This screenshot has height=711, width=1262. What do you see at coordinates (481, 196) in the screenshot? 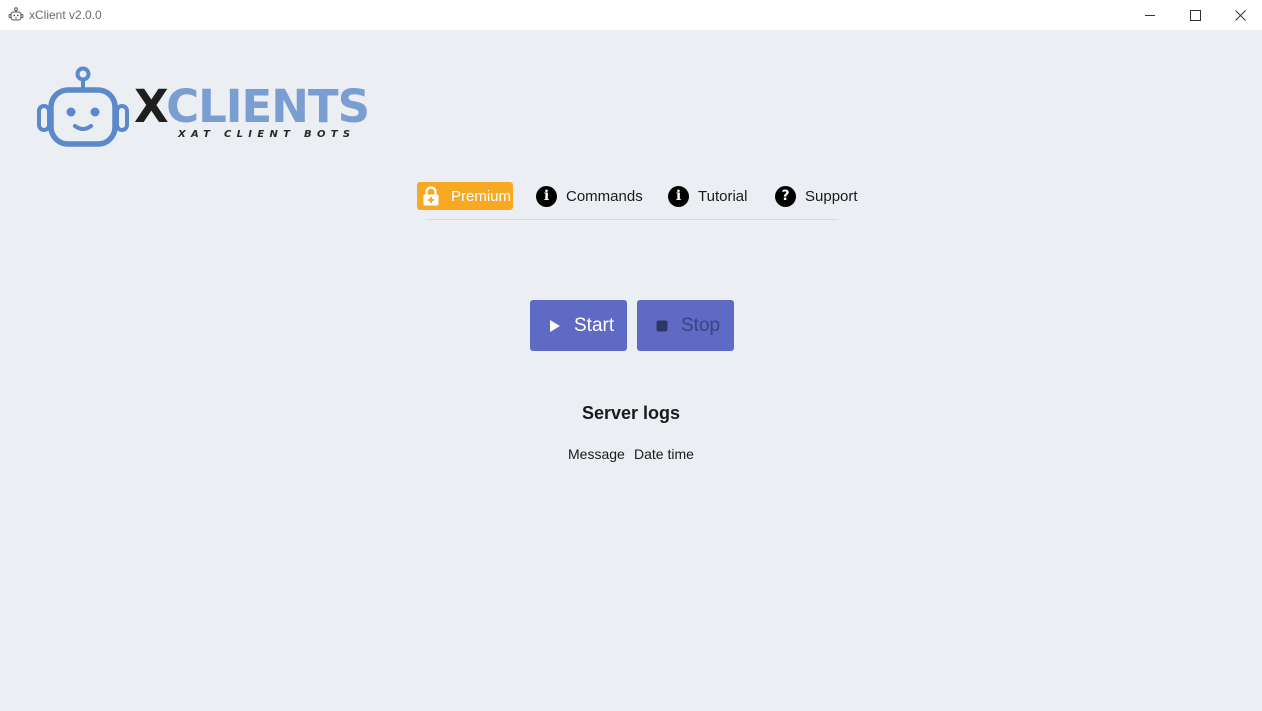
I see `nav-premium-label: Premium` at bounding box center [481, 196].